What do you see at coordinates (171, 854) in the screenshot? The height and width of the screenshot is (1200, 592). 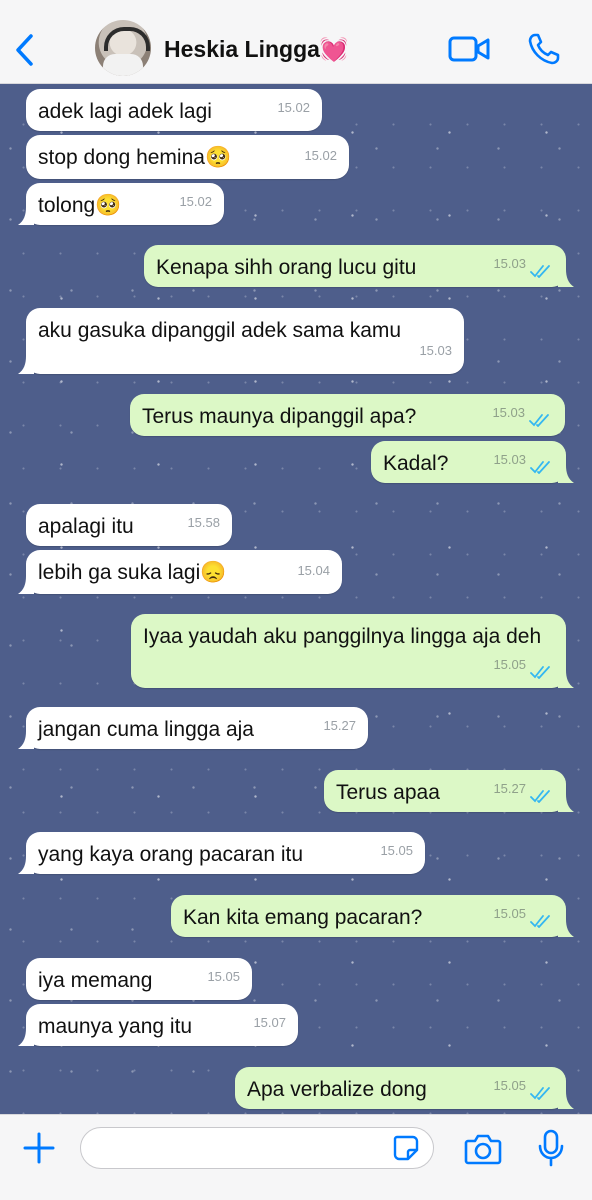 I see `message-text: yang kaya orang pacaran itu` at bounding box center [171, 854].